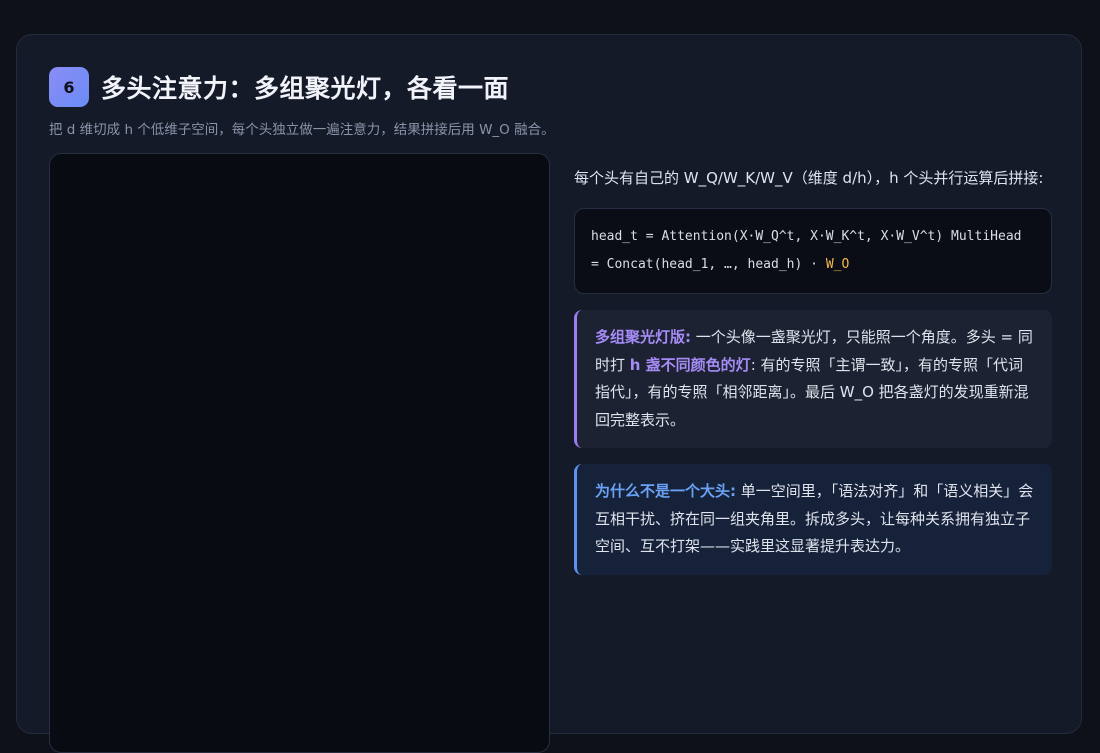  I want to click on section-header: 6 多头注意力：多组聚光灯，各看一面, so click(279, 87).